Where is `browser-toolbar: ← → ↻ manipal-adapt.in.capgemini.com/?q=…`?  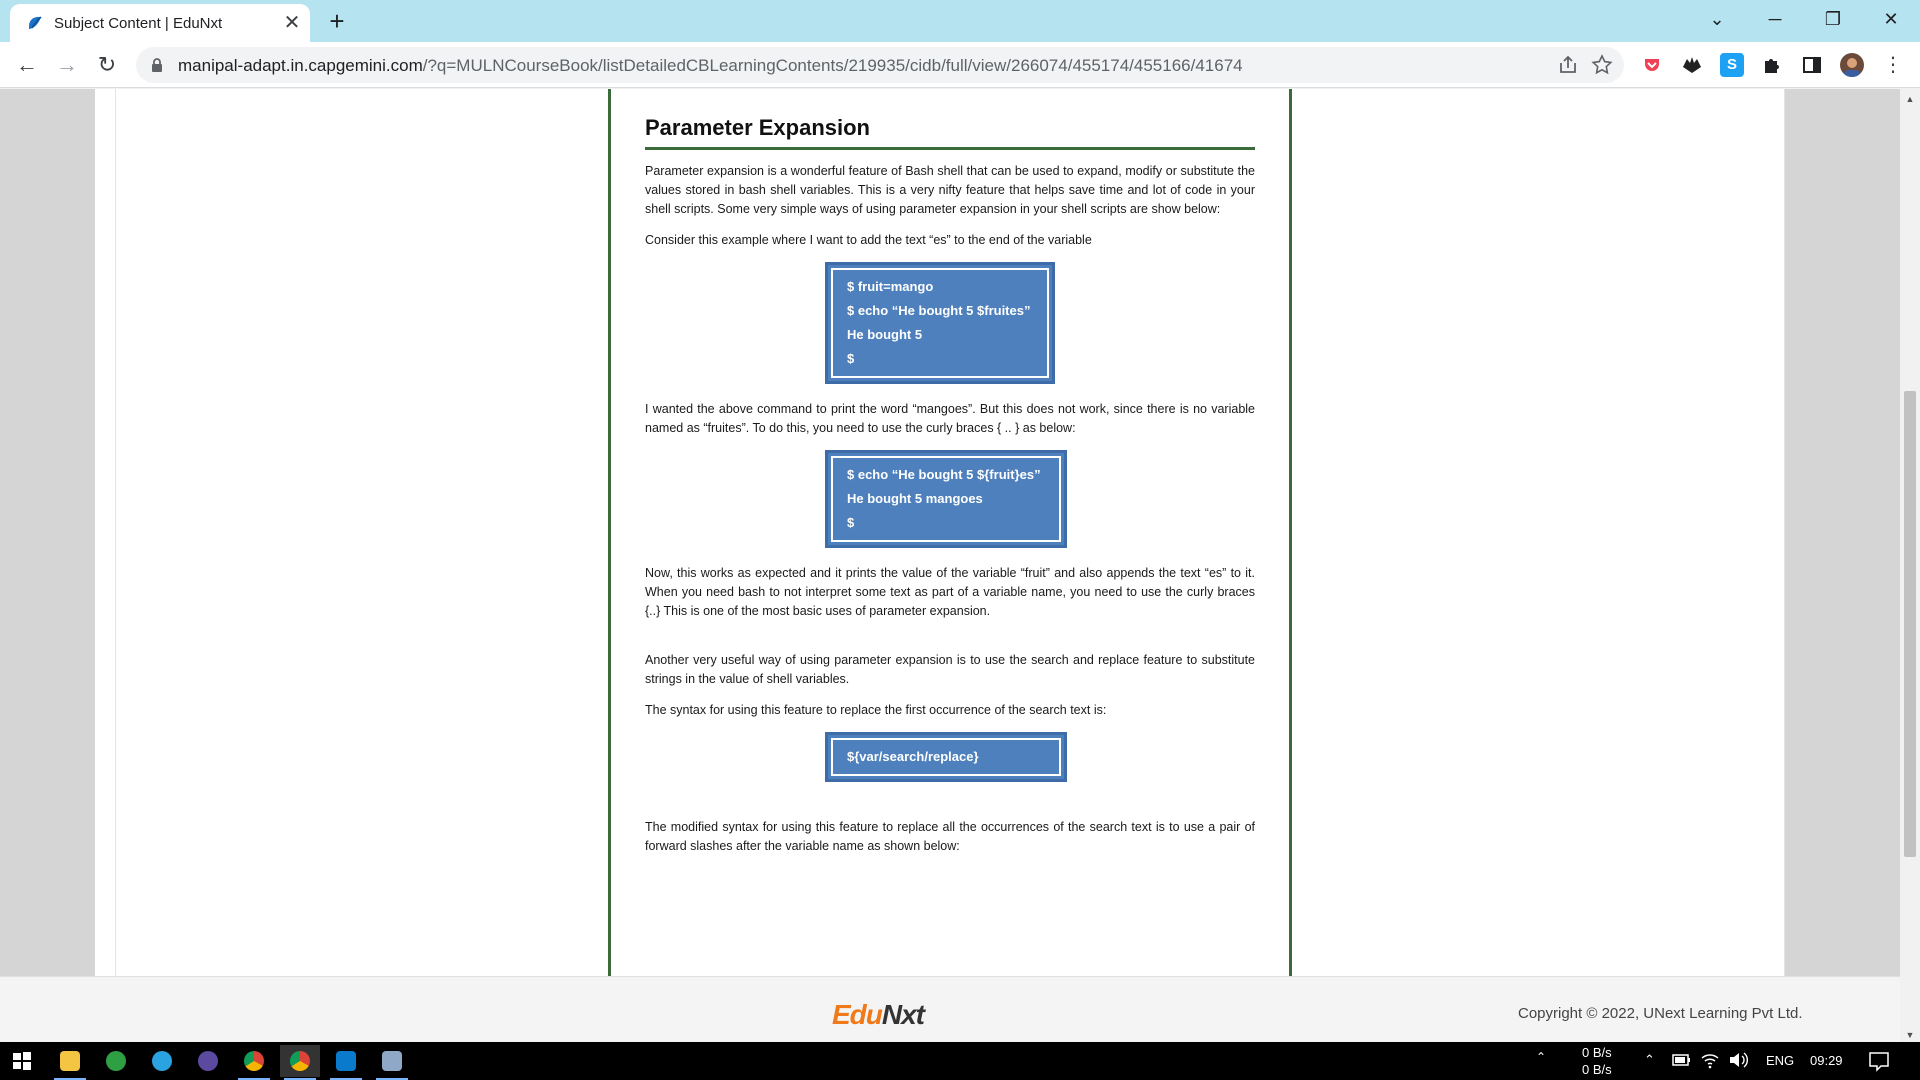 browser-toolbar: ← → ↻ manipal-adapt.in.capgemini.com/?q=… is located at coordinates (960, 65).